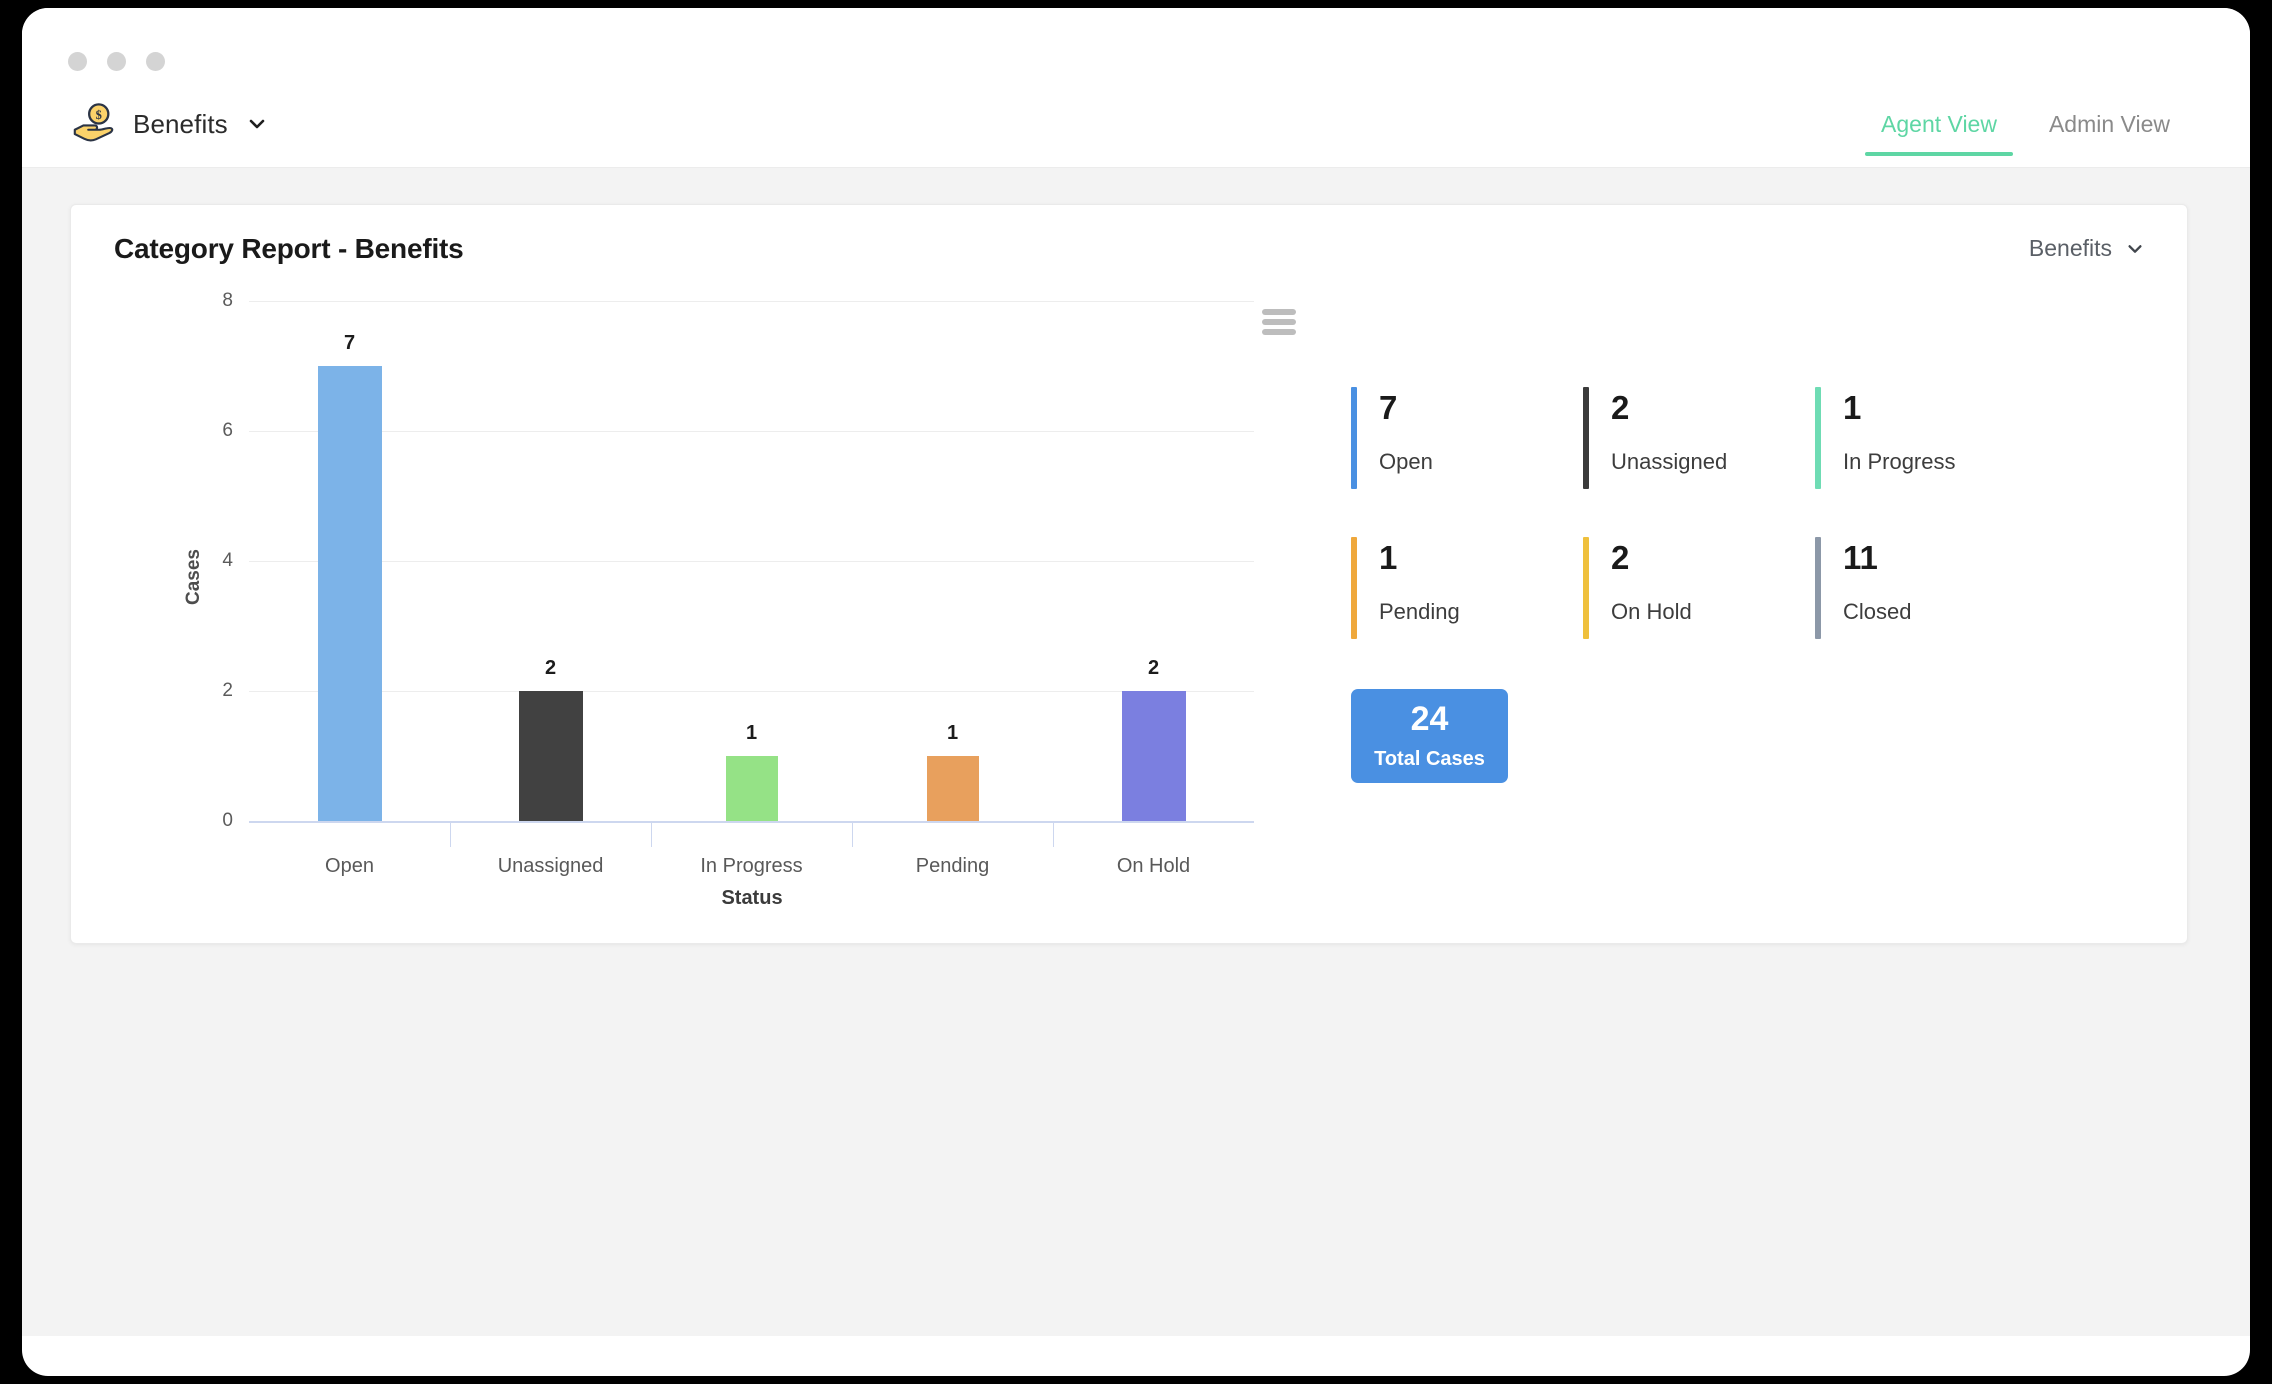 This screenshot has height=1384, width=2272. I want to click on status-stat: 2 Unassigned, so click(1699, 438).